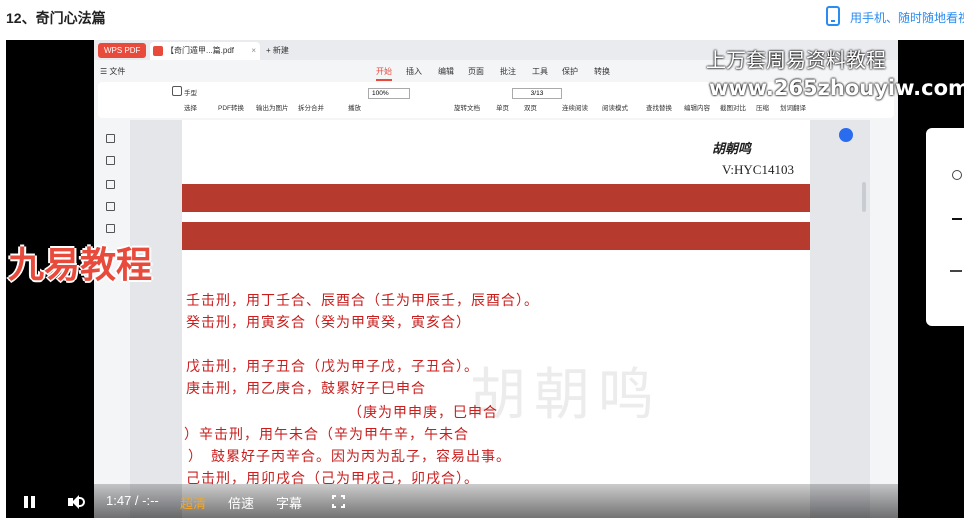  I want to click on menu-start: 开始, so click(384, 73).